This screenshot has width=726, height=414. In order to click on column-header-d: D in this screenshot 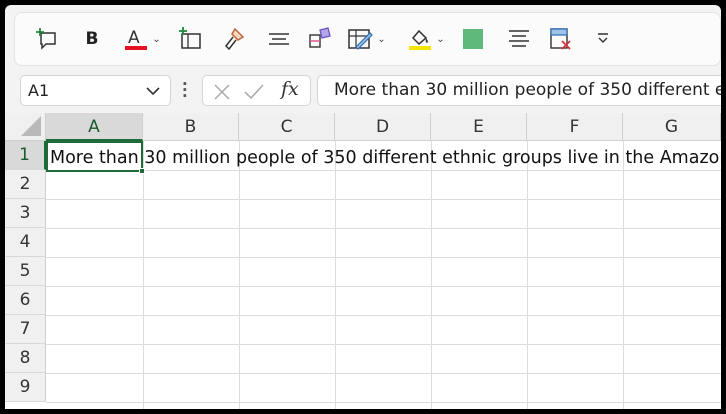, I will do `click(383, 127)`.